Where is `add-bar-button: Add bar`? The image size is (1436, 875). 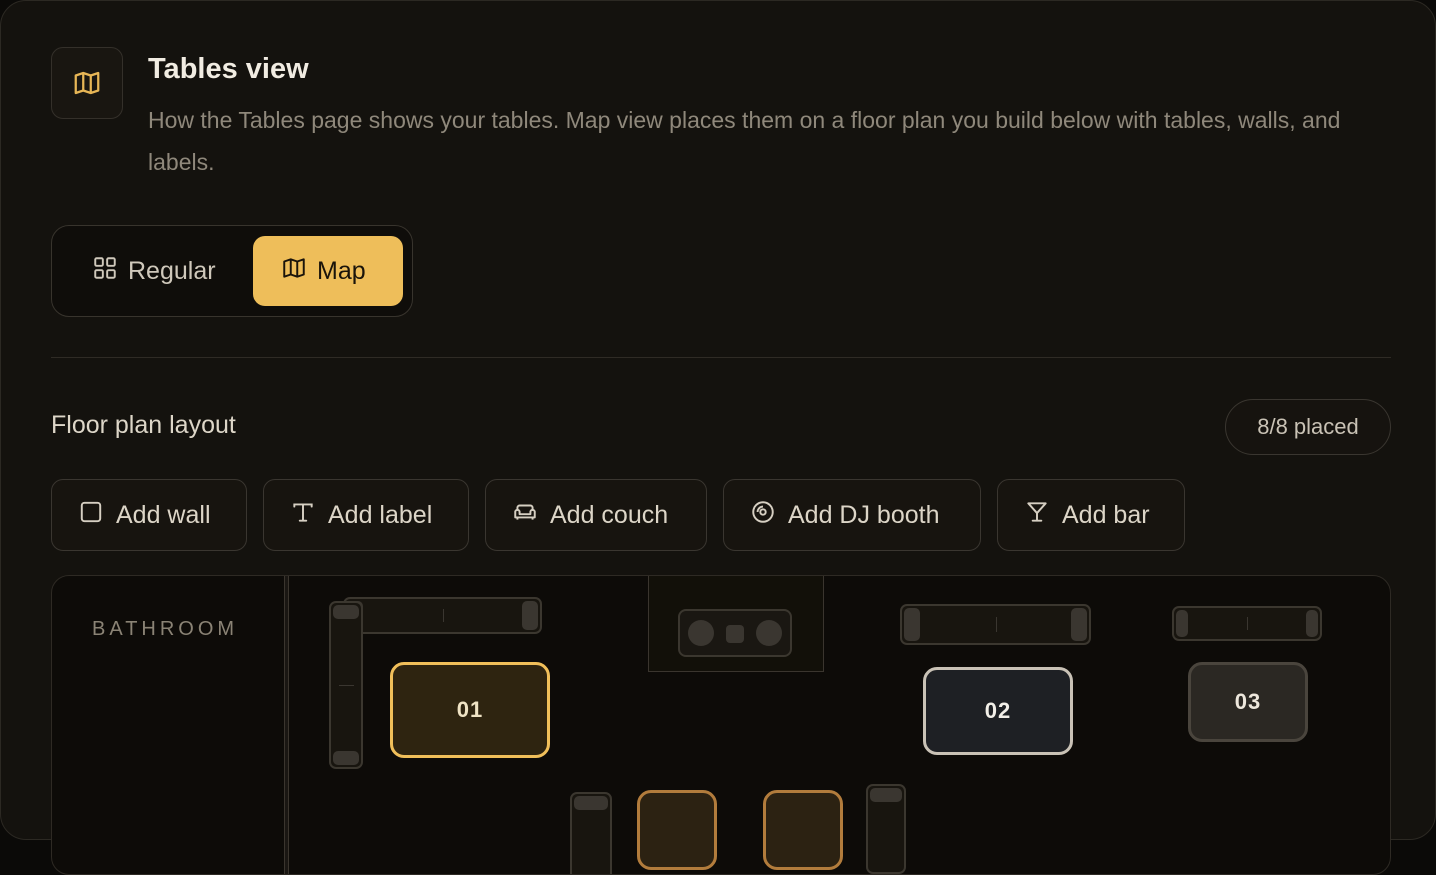 add-bar-button: Add bar is located at coordinates (1091, 515).